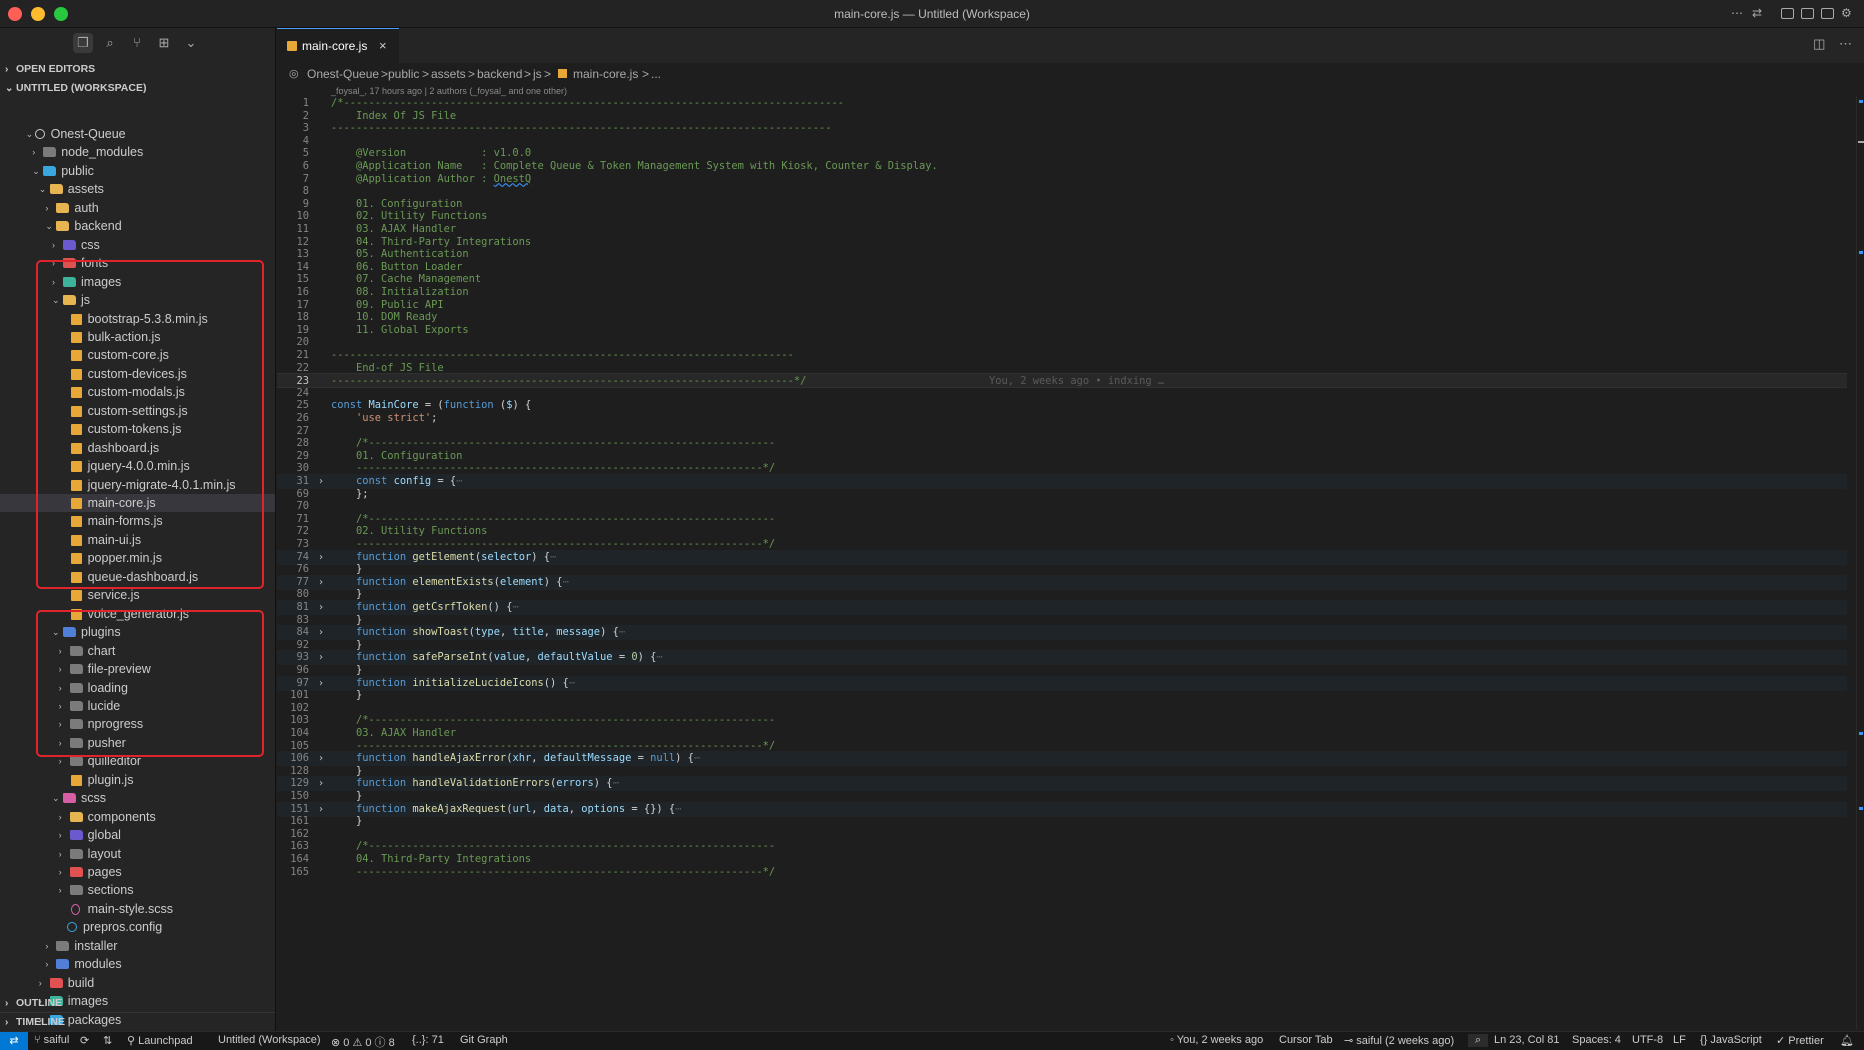  I want to click on tree-file: main-forms.js, so click(137, 521).